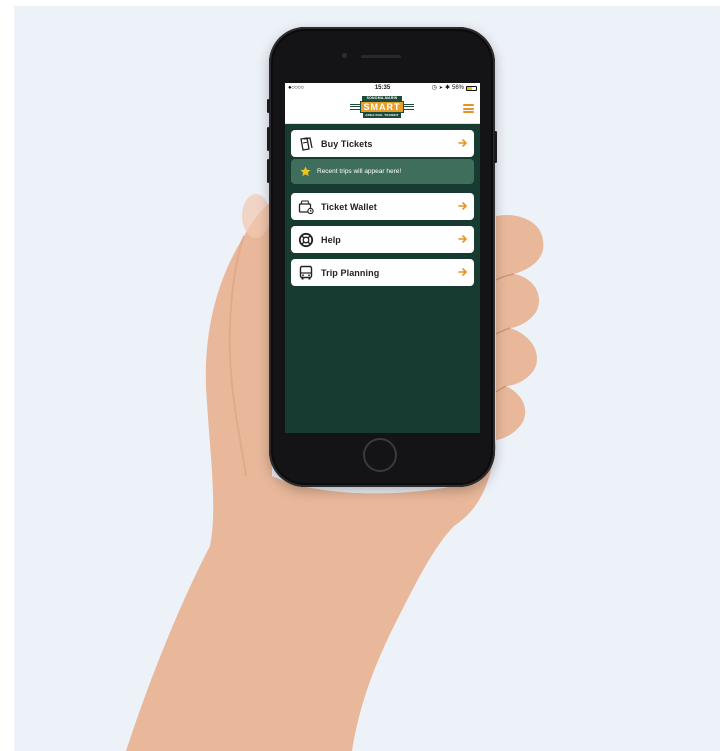  Describe the element at coordinates (306, 240) in the screenshot. I see `lifebuoy-icon` at that location.